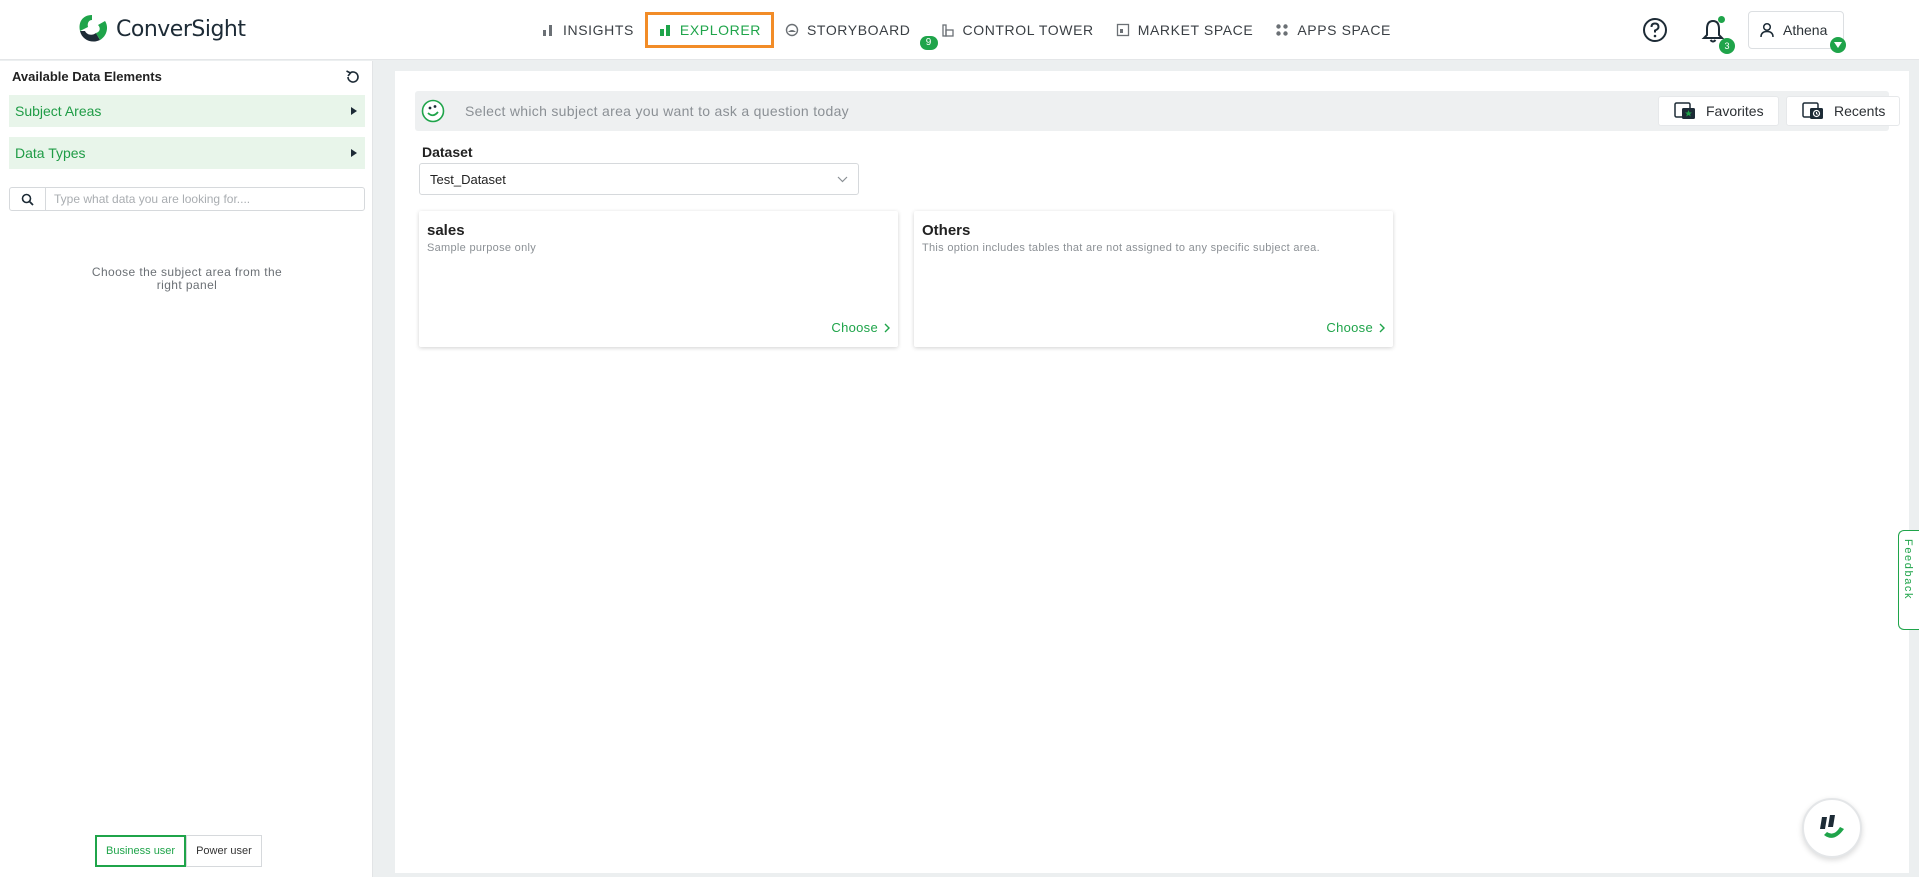  Describe the element at coordinates (224, 851) in the screenshot. I see `power-user-button: Power user` at that location.